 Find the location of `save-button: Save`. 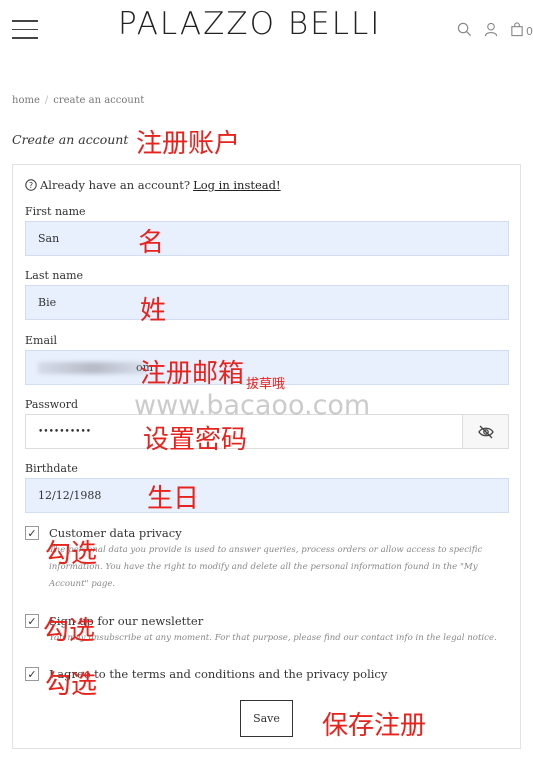

save-button: Save is located at coordinates (266, 718).